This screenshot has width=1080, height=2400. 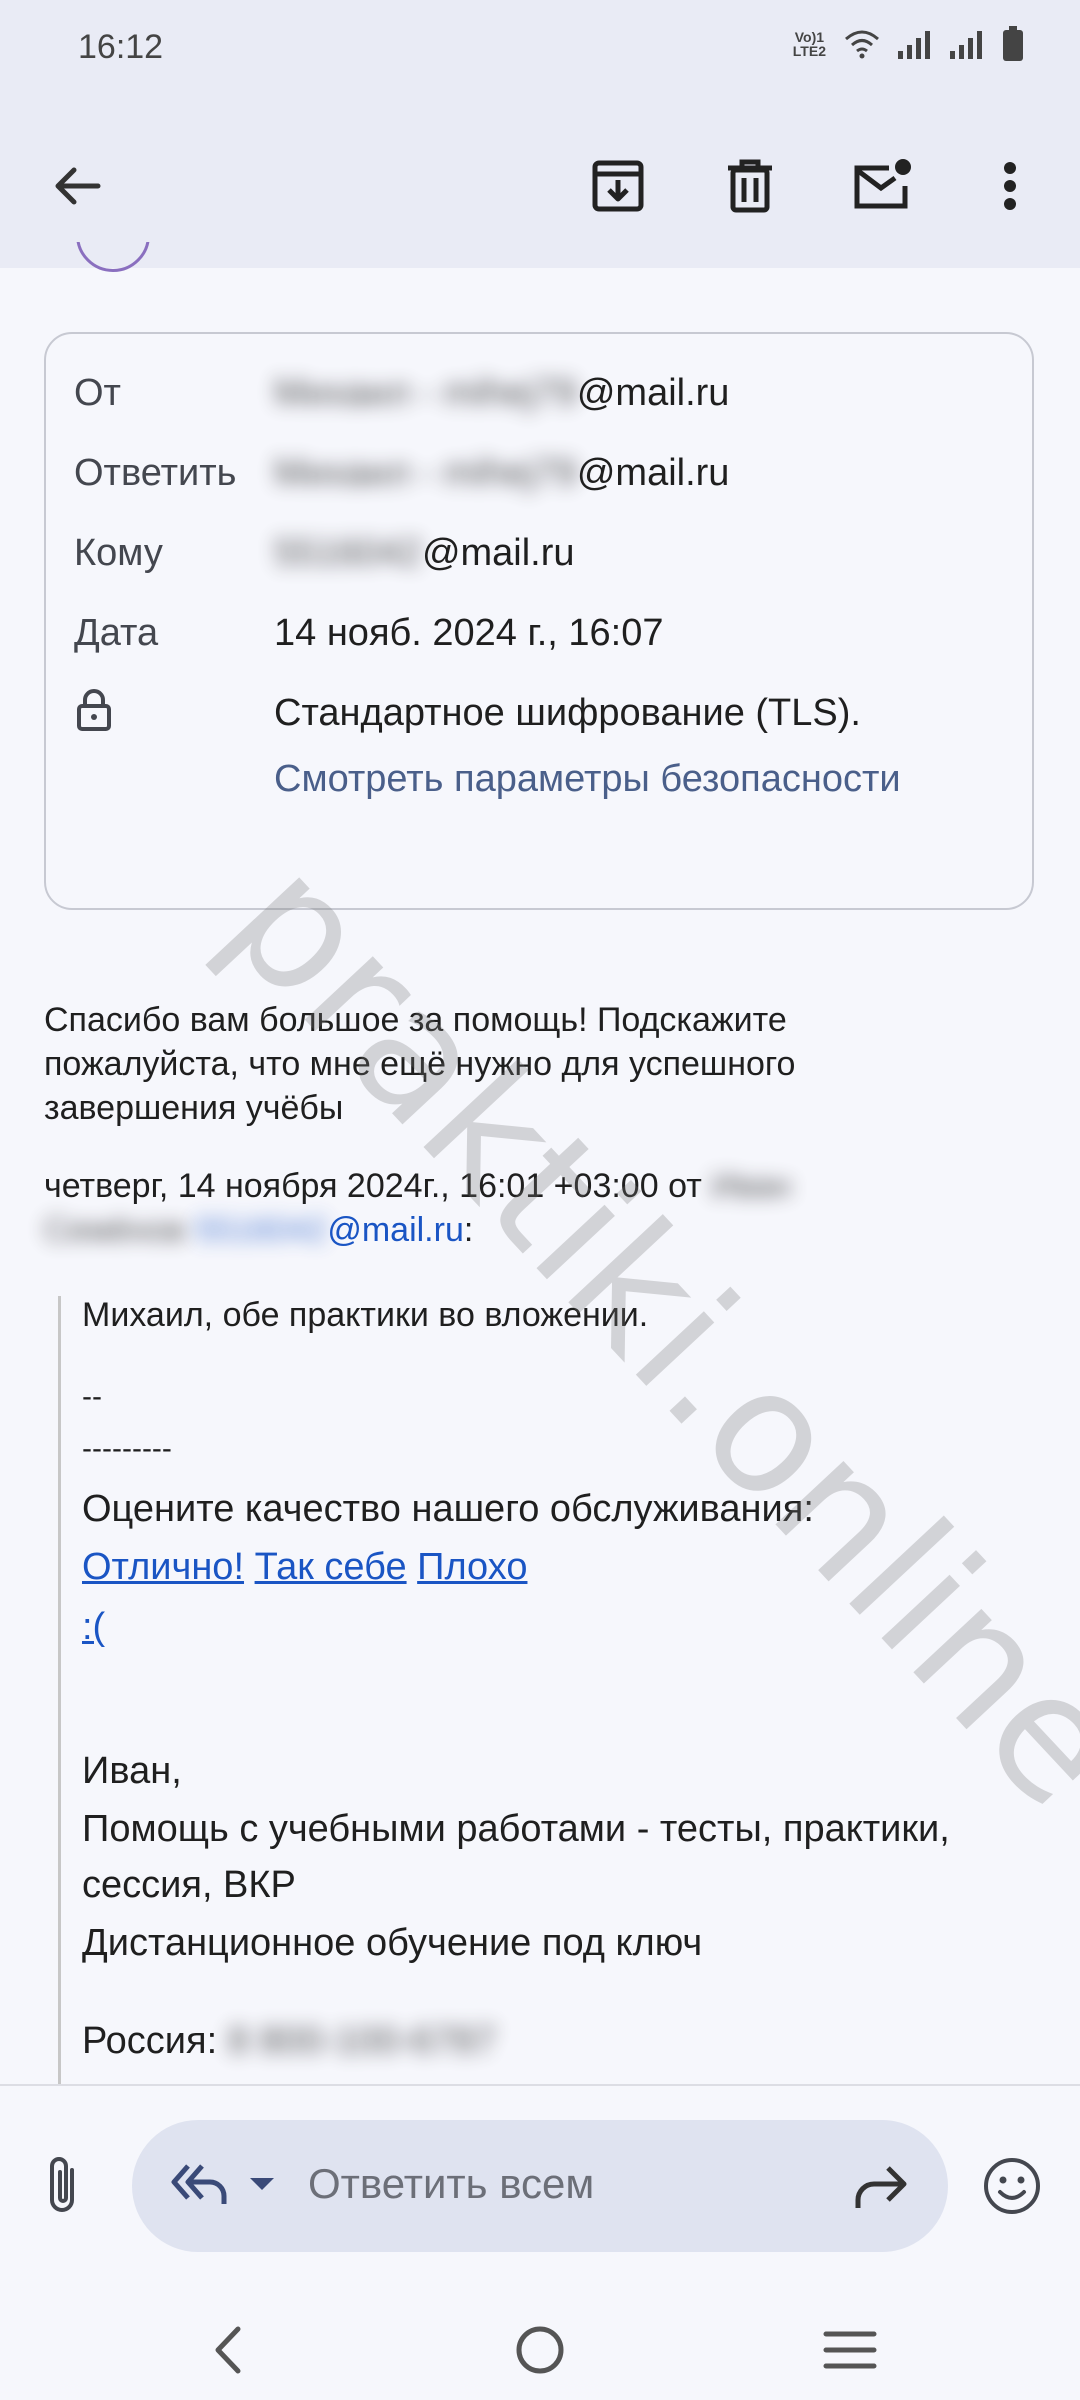 I want to click on nav-recents-button, so click(x=850, y=2350).